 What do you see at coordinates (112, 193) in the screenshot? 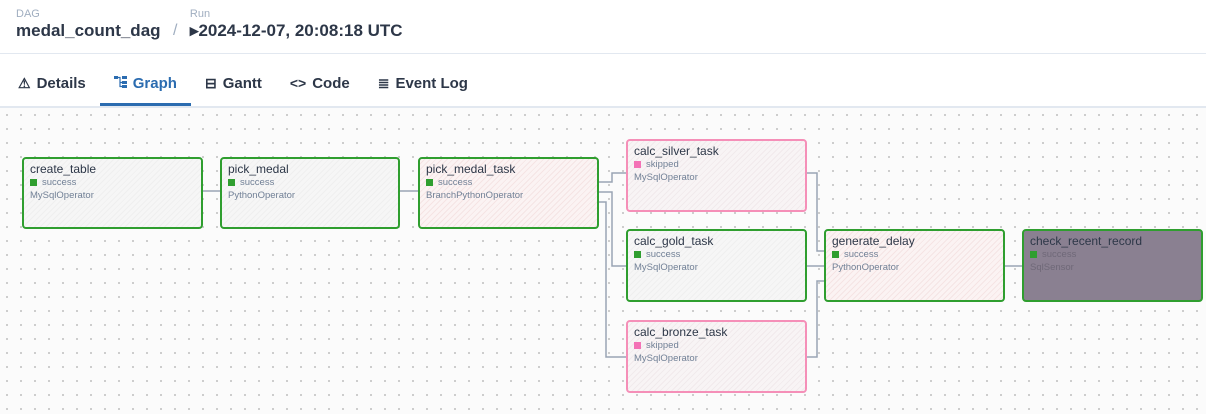
I see `task-node-create-table: create_table success MySqlOperator` at bounding box center [112, 193].